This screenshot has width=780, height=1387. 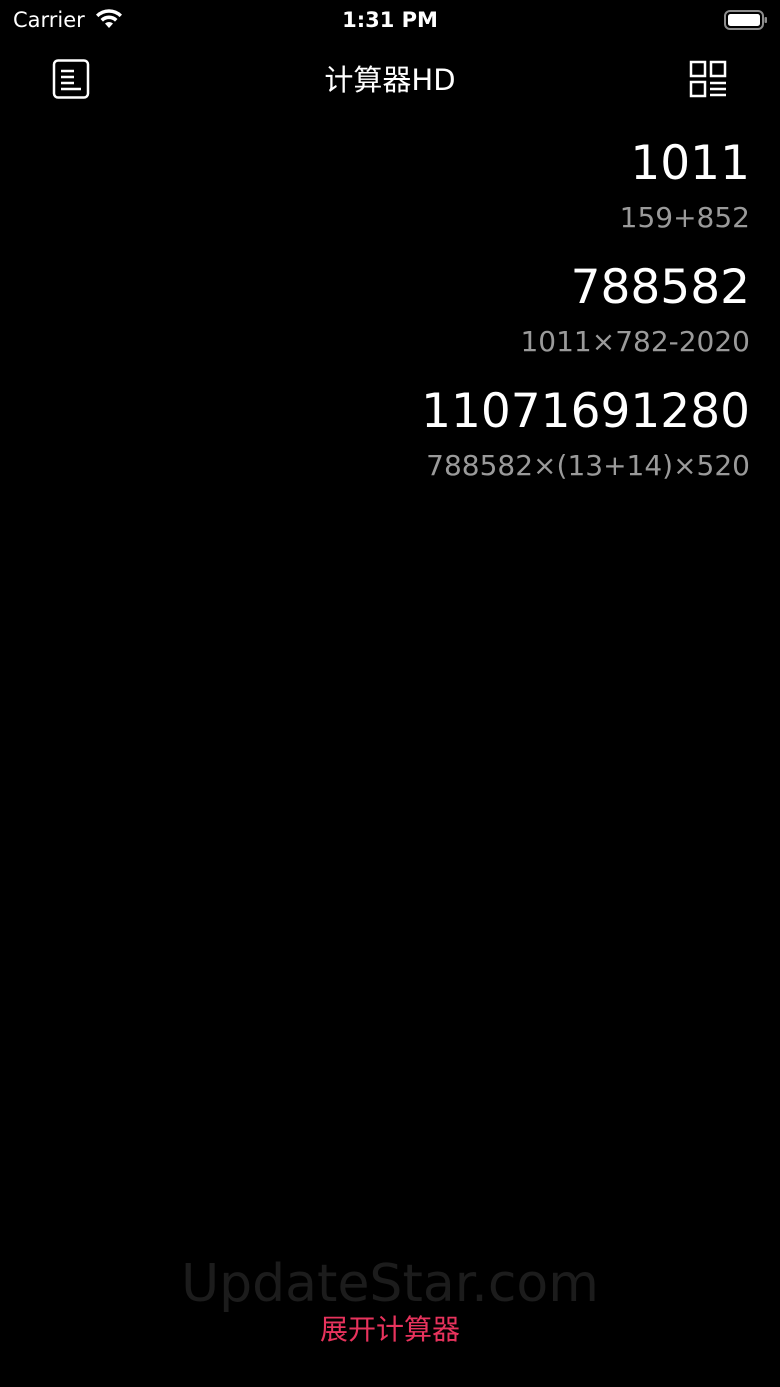 I want to click on watermark: UpdateStar.com, so click(x=390, y=1284).